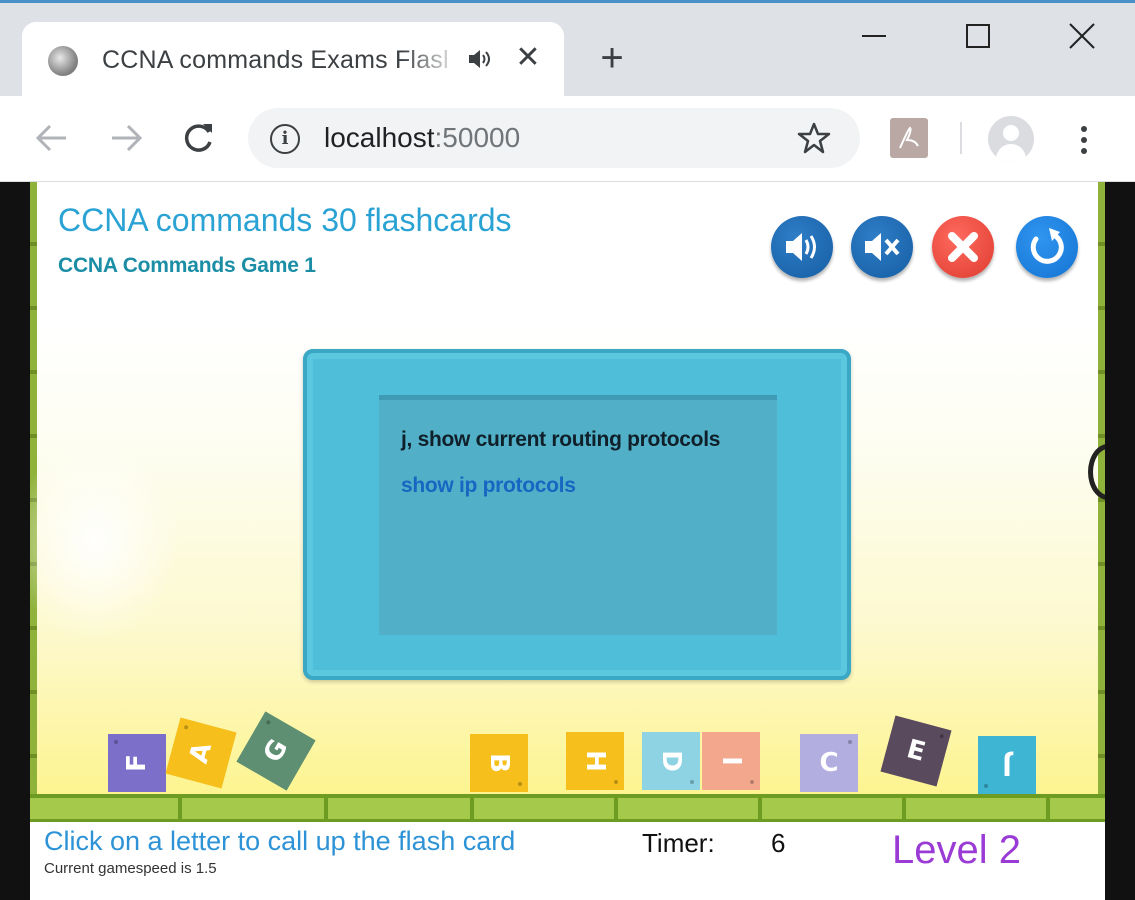  I want to click on browser-tab: CCNA commands Exams Flashcards ✕, so click(293, 60).